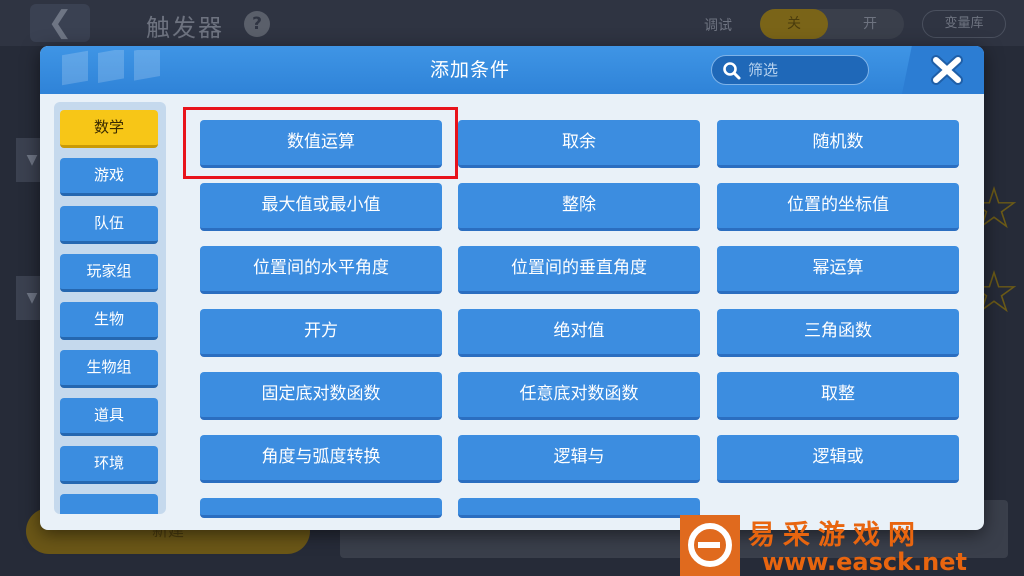 The width and height of the screenshot is (1024, 576). I want to click on condition-button: 取整, so click(838, 396).